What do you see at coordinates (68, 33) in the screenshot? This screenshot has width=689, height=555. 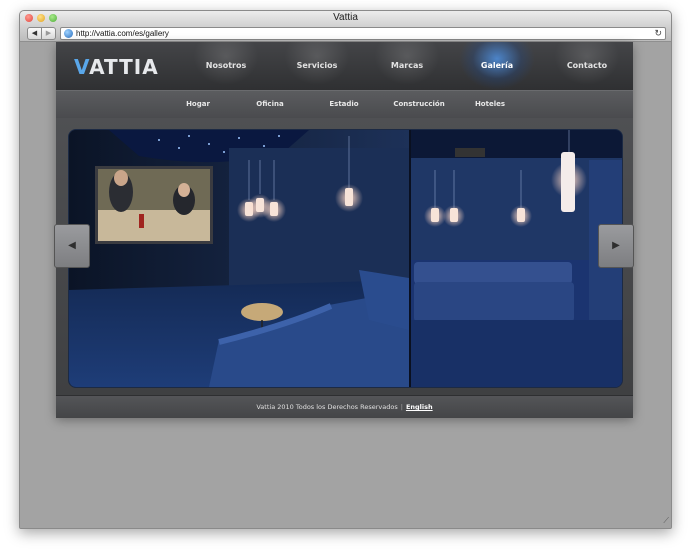 I see `globe-icon` at bounding box center [68, 33].